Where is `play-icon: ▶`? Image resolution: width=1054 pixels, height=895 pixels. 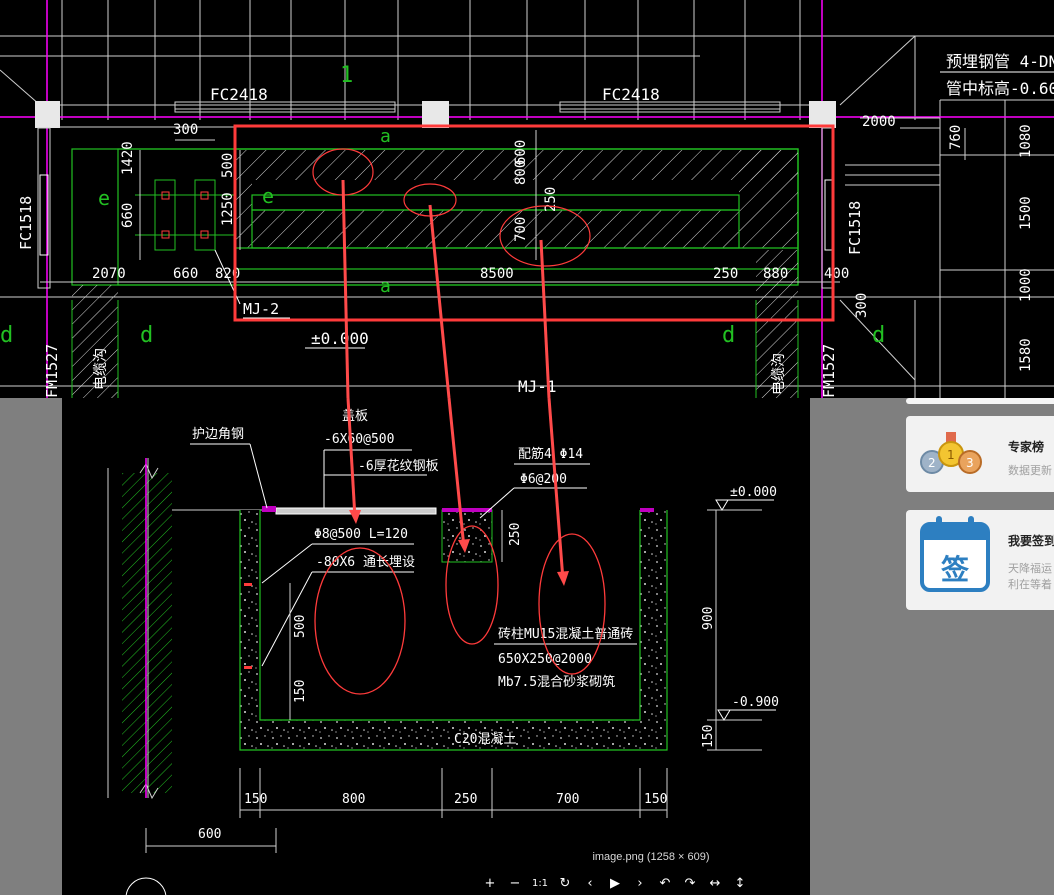
play-icon: ▶ is located at coordinates (615, 884).